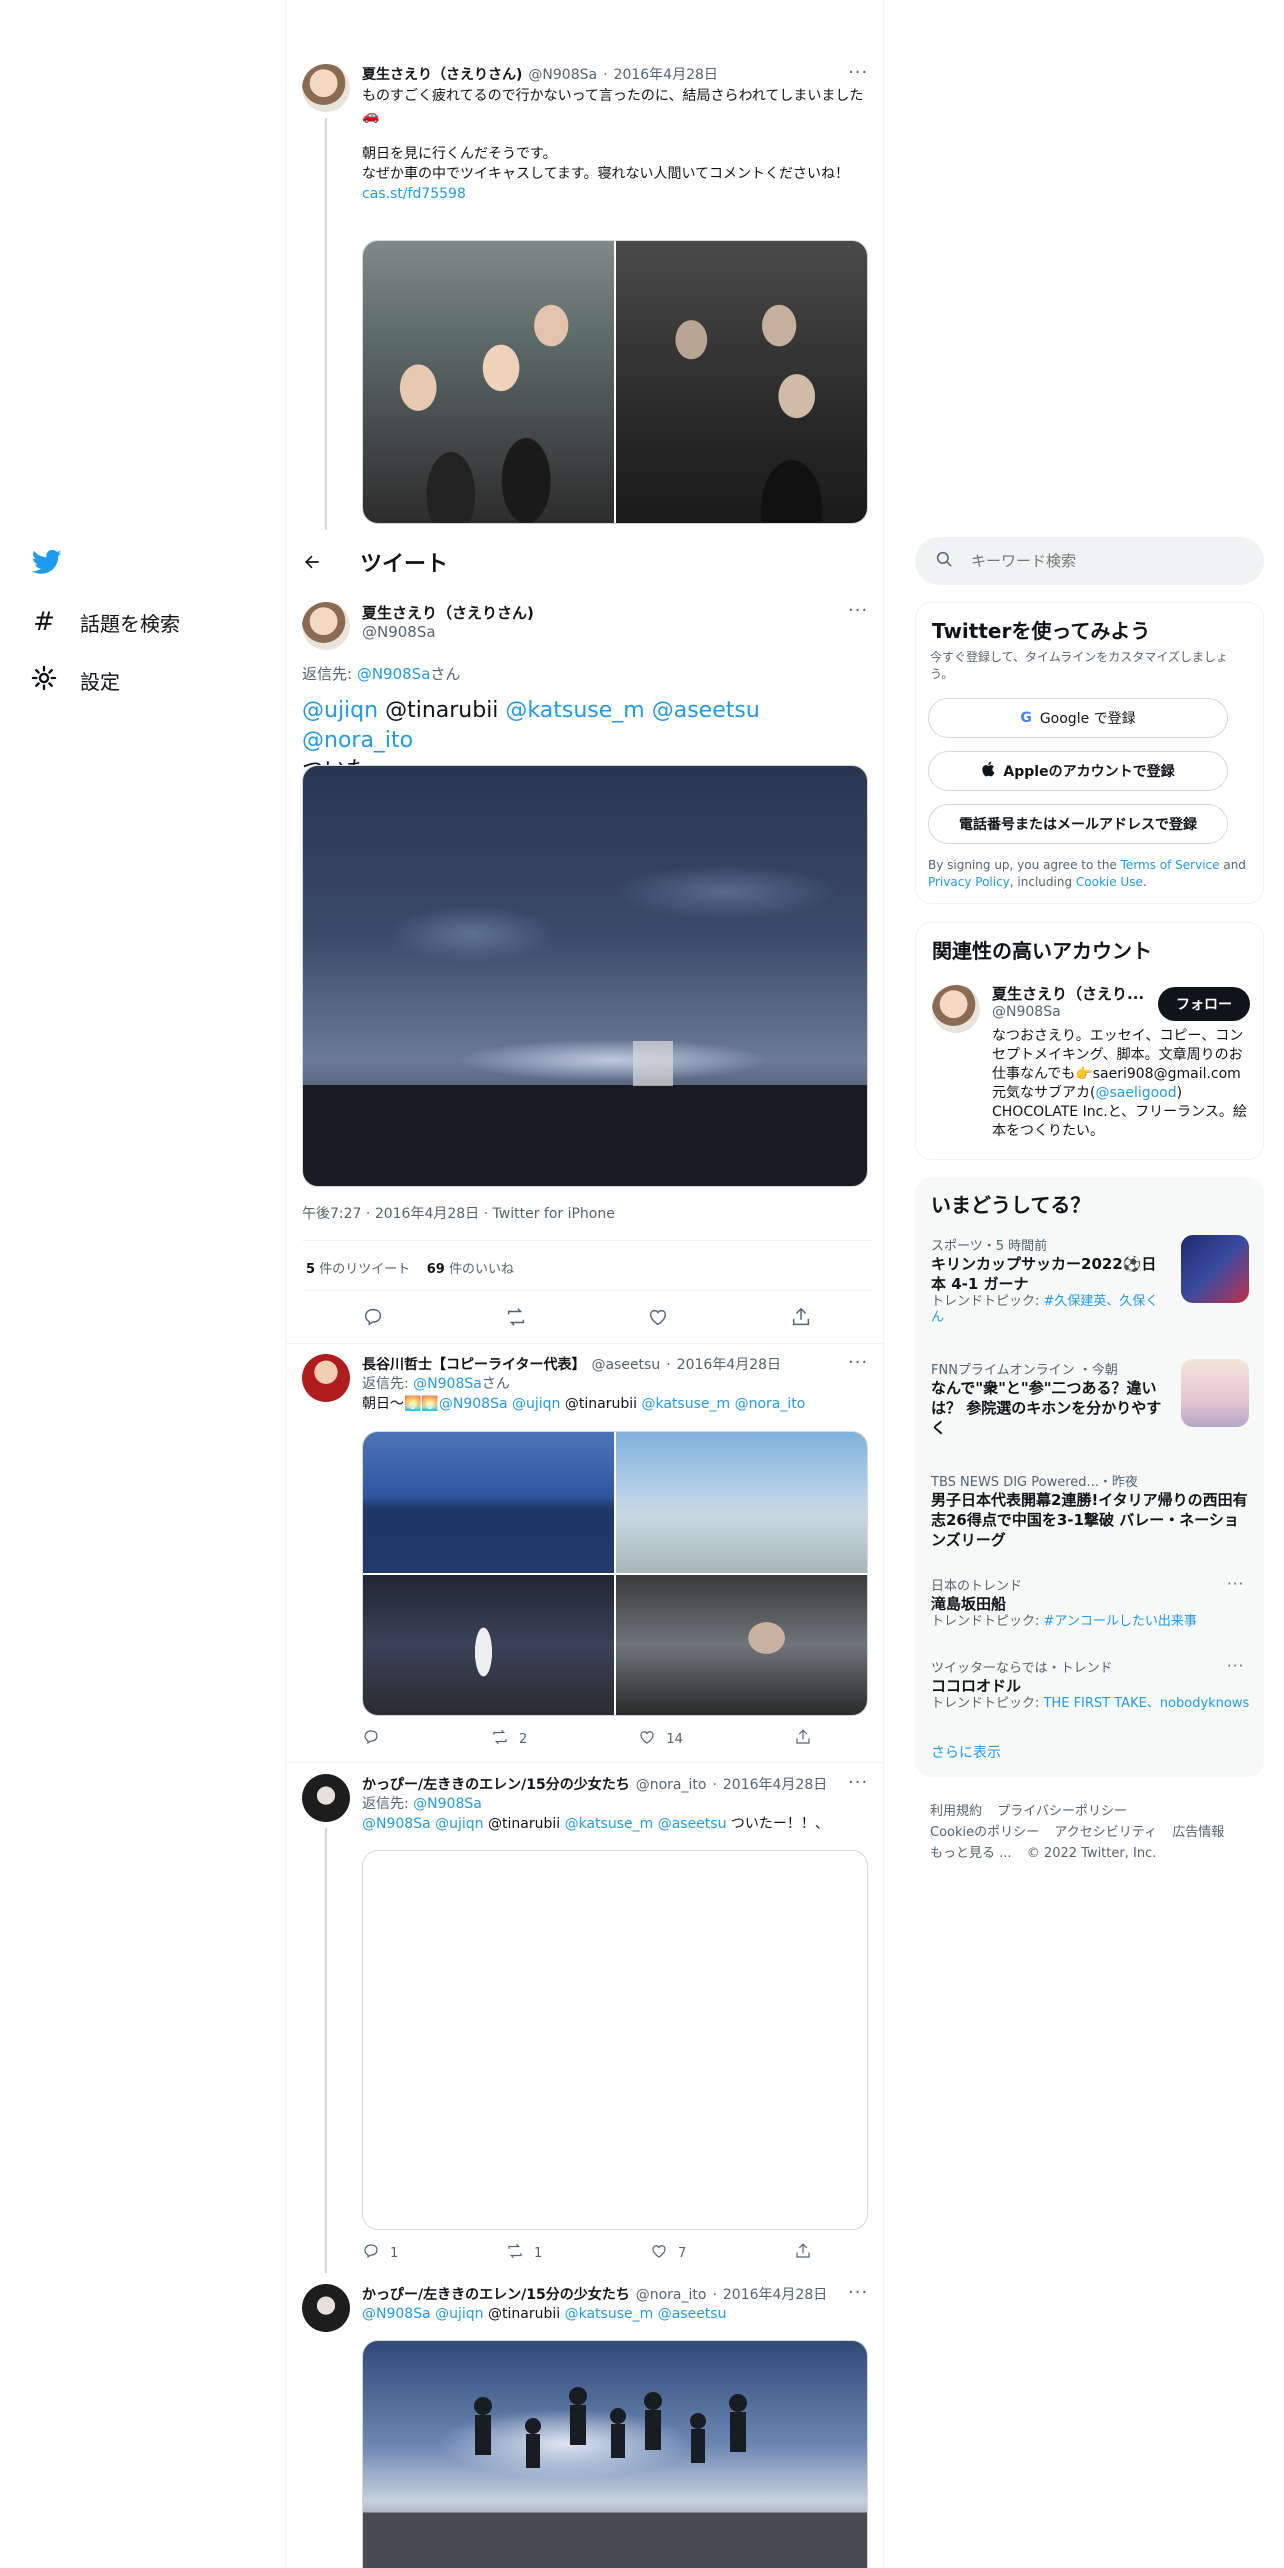  I want to click on tweet-link: cas.st/fd75598, so click(616, 194).